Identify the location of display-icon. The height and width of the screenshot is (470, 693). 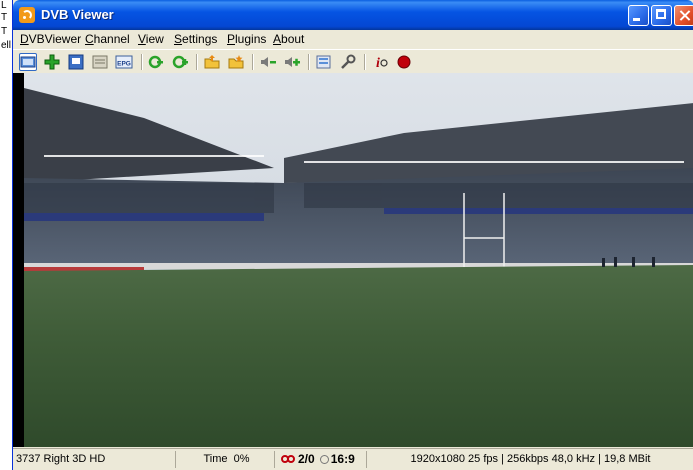
(28, 62).